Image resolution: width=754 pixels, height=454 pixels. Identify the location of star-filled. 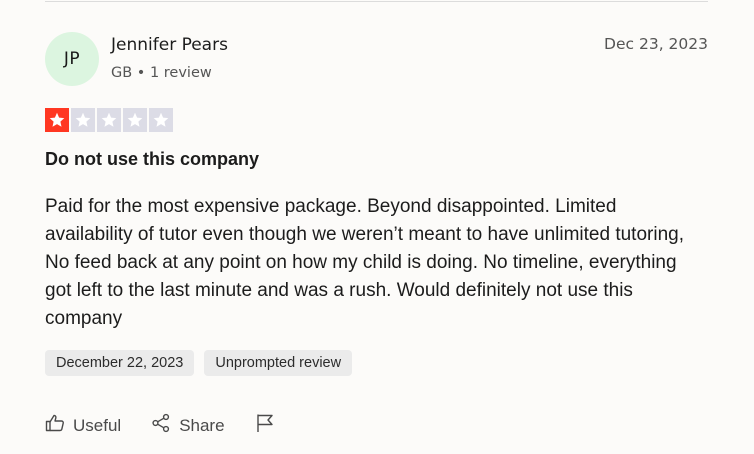
(57, 120).